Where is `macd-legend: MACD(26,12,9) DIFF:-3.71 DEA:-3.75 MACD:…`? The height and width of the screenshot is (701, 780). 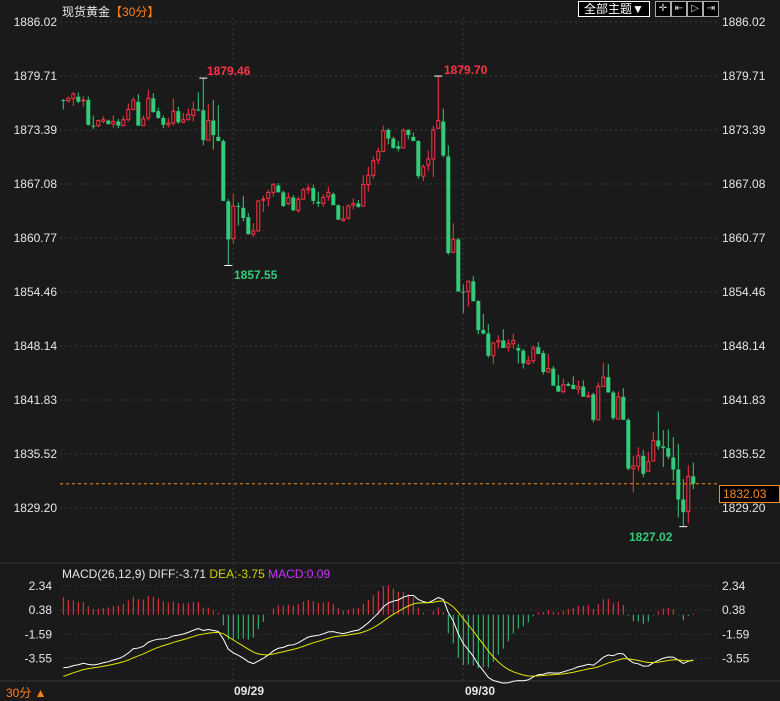 macd-legend: MACD(26,12,9) DIFF:-3.71 DEA:-3.75 MACD:… is located at coordinates (196, 574).